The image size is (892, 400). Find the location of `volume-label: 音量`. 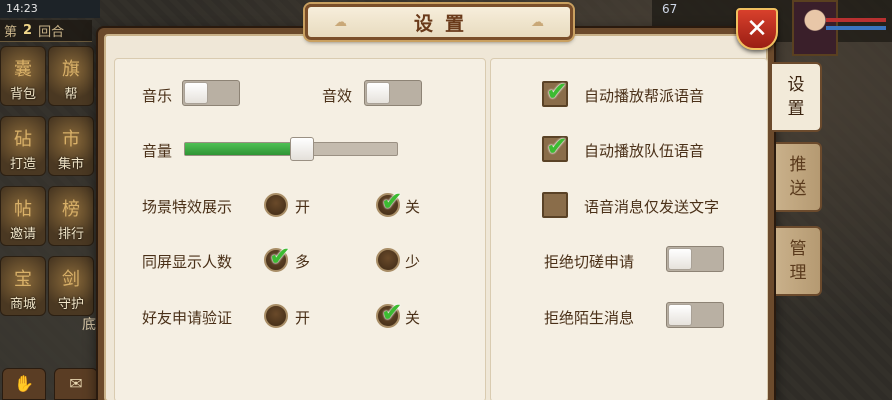

volume-label: 音量 is located at coordinates (157, 151).